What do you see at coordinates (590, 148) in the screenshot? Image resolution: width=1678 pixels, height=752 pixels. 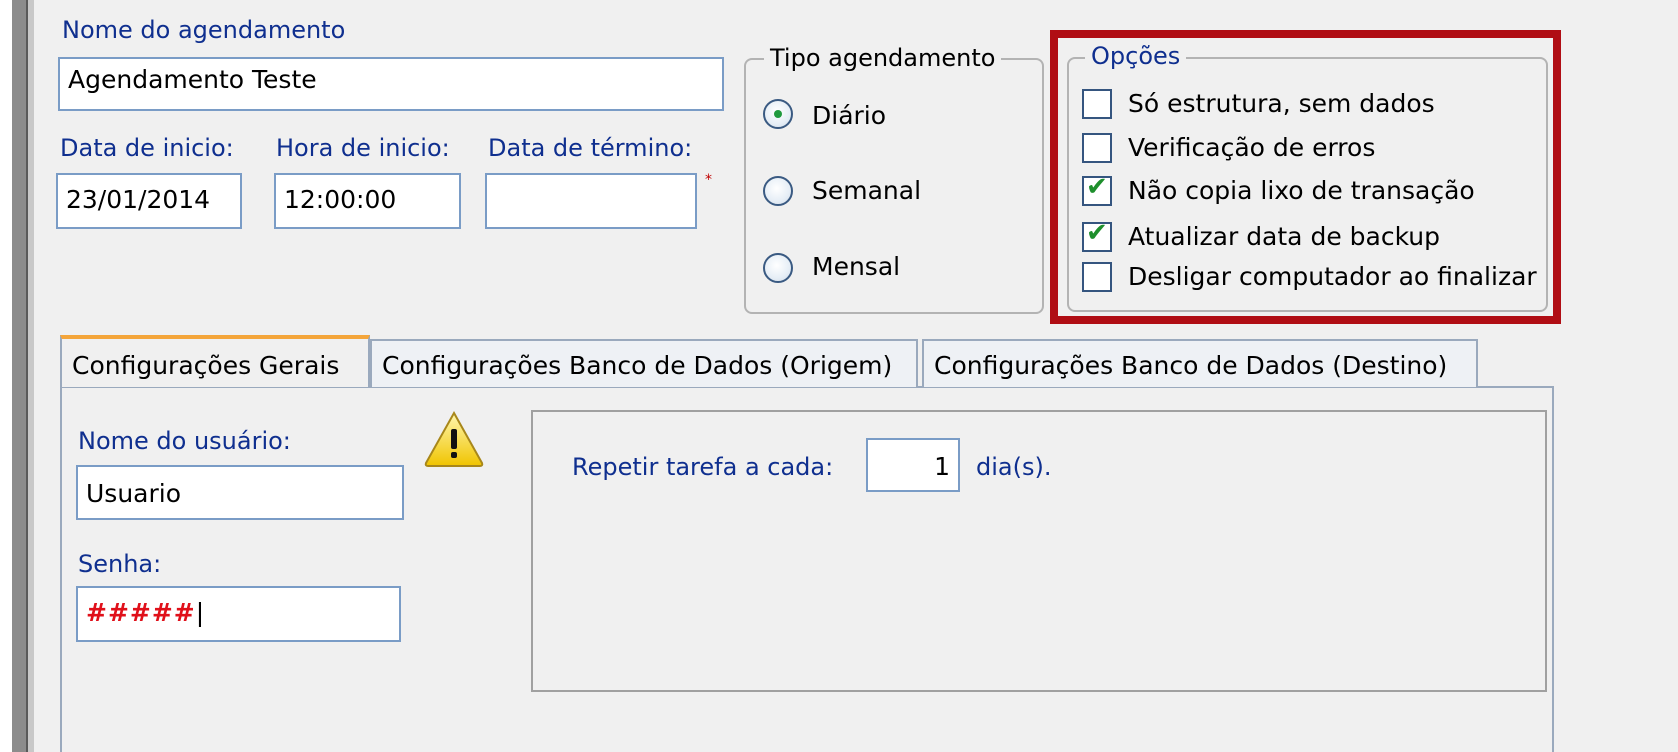 I see `end-date-label: Data de término:` at bounding box center [590, 148].